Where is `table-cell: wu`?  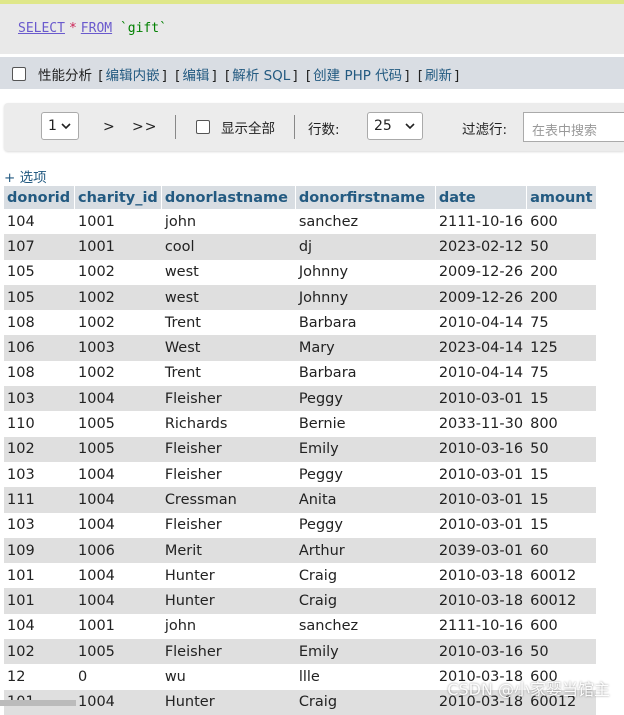 table-cell: wu is located at coordinates (228, 677).